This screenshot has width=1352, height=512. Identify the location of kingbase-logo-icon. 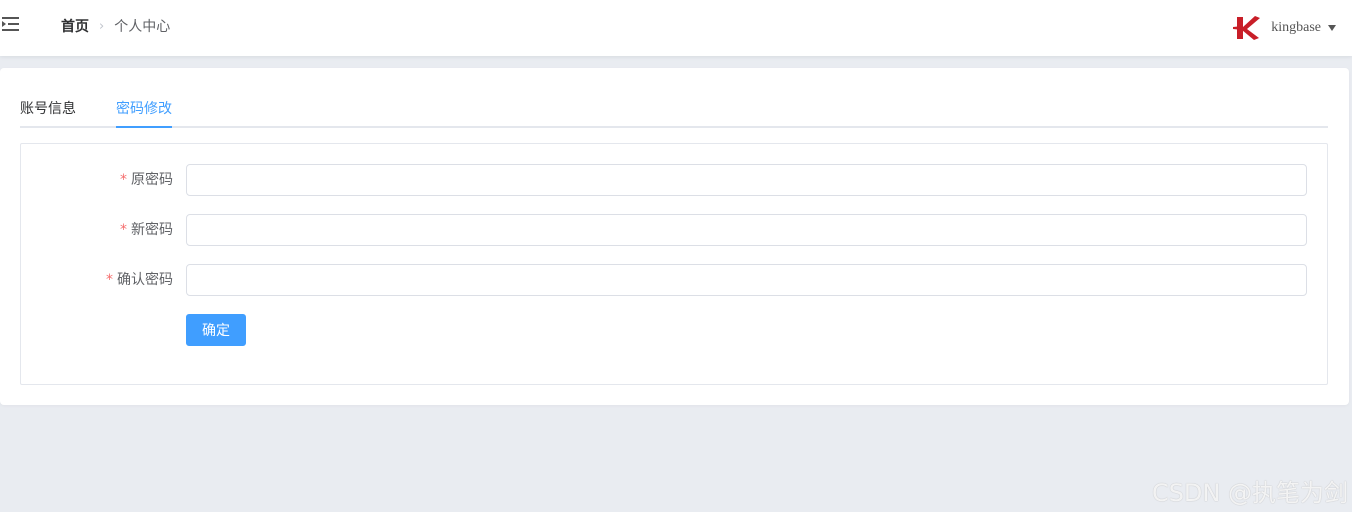
(1247, 28).